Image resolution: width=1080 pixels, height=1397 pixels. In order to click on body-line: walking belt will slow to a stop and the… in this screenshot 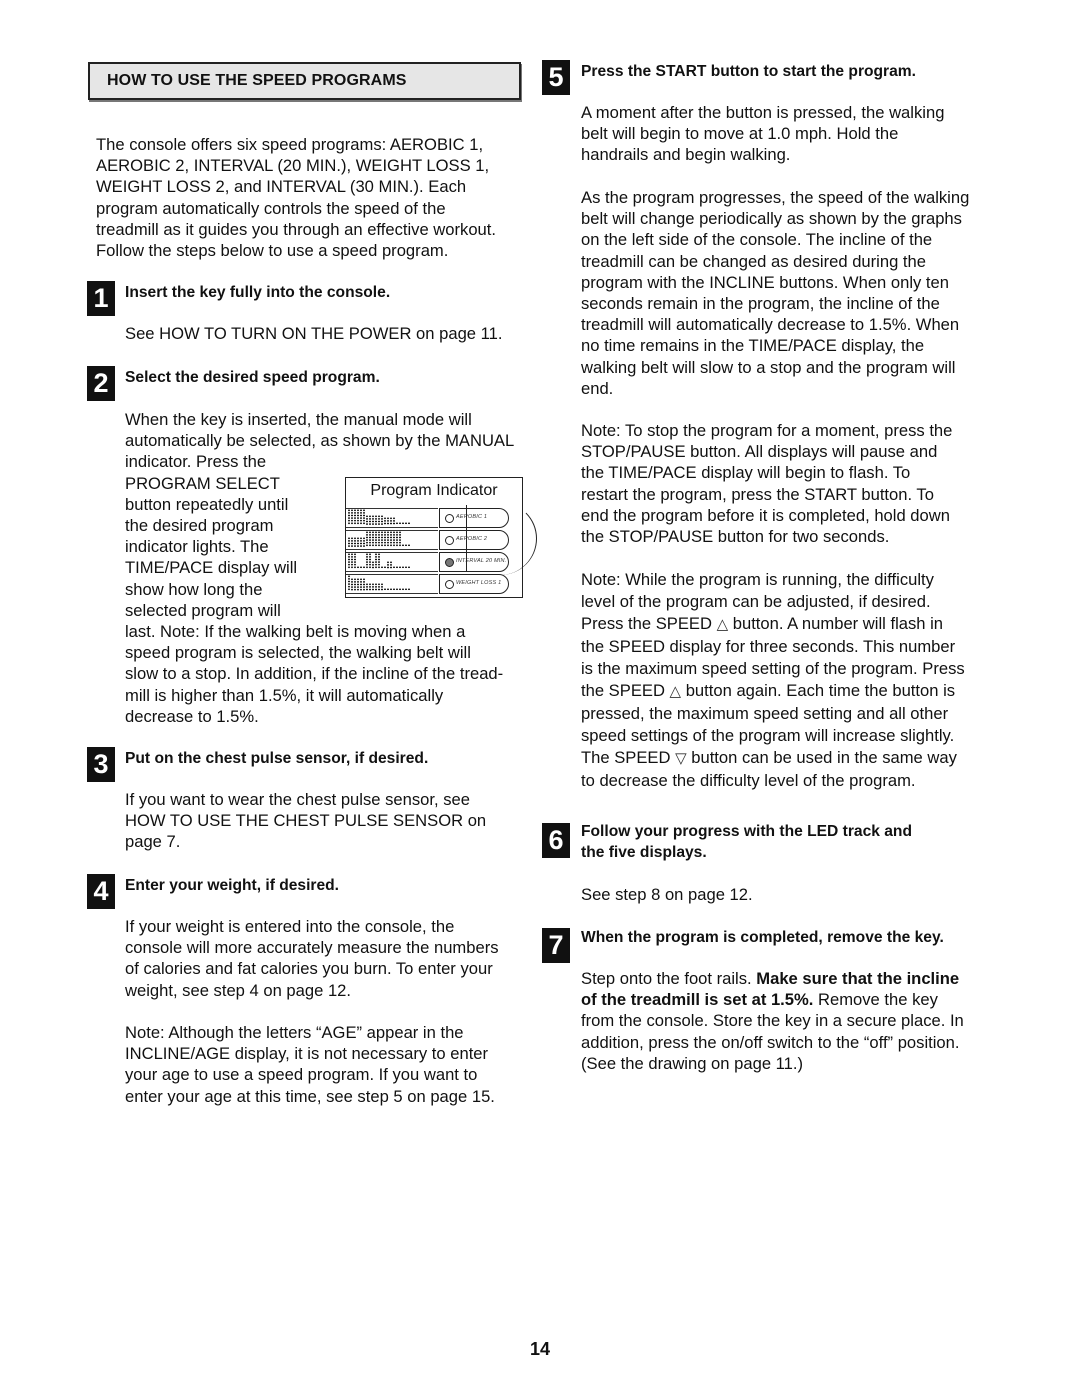, I will do `click(768, 367)`.